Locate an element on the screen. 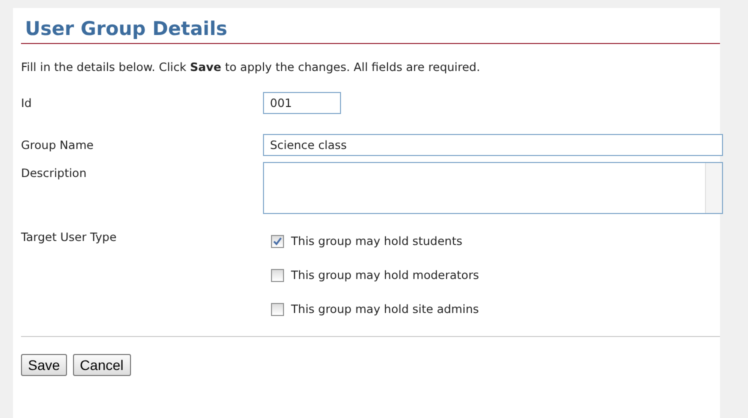 This screenshot has width=748, height=418. textarea-field is located at coordinates (493, 188).